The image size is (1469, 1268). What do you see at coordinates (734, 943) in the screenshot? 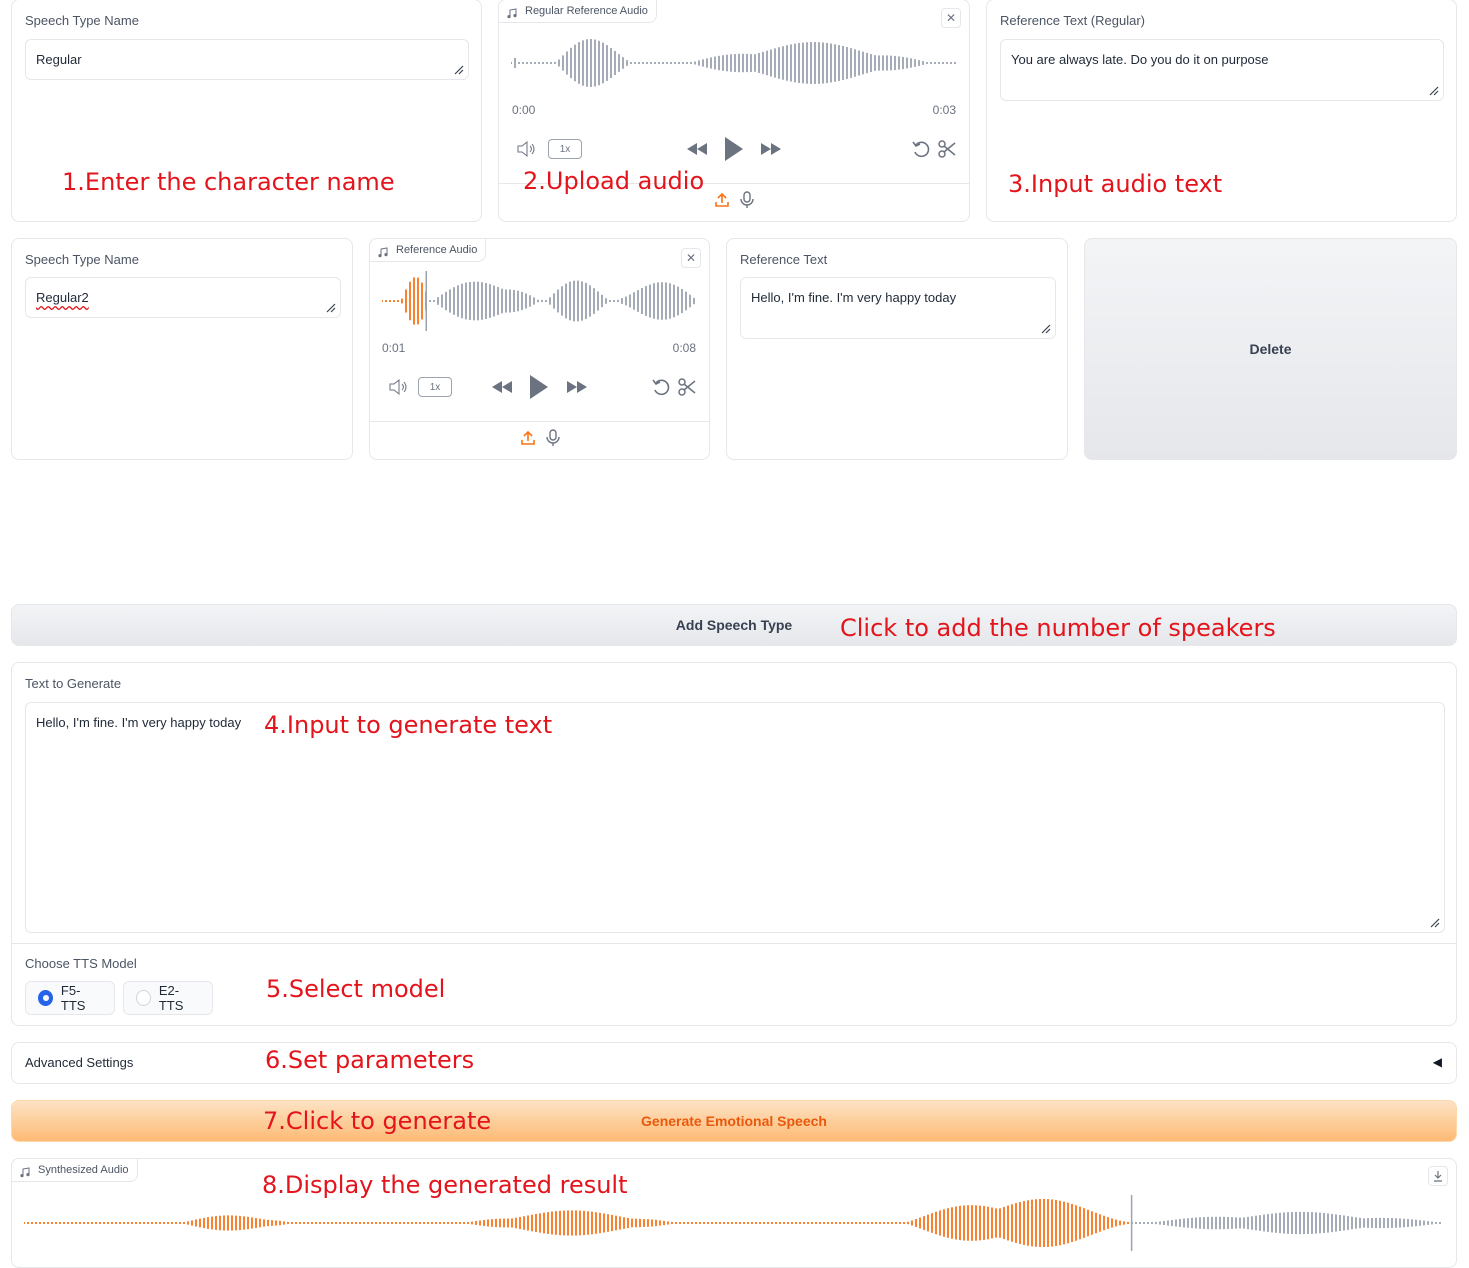
I see `divider` at bounding box center [734, 943].